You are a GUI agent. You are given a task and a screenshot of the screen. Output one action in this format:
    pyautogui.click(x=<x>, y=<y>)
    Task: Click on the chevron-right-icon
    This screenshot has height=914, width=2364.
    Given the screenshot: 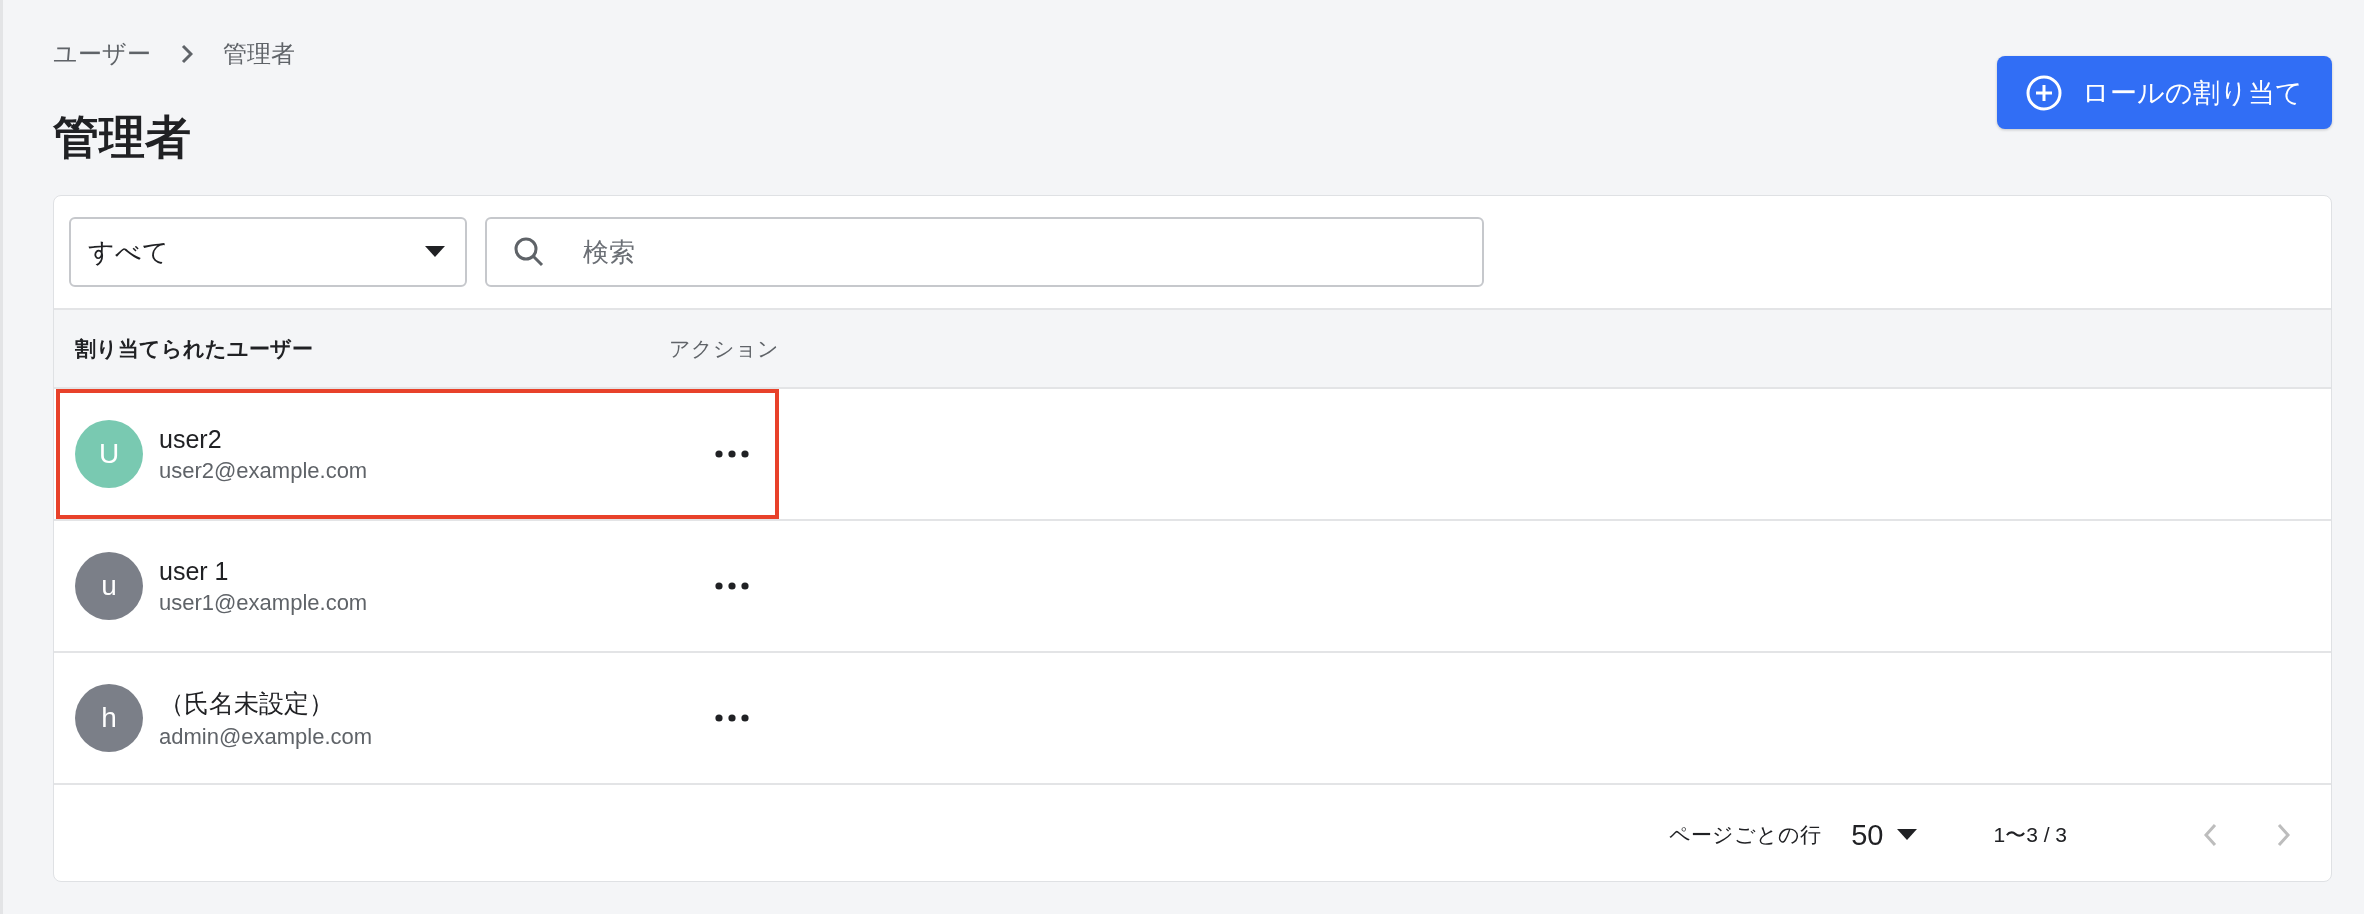 What is the action you would take?
    pyautogui.click(x=187, y=54)
    